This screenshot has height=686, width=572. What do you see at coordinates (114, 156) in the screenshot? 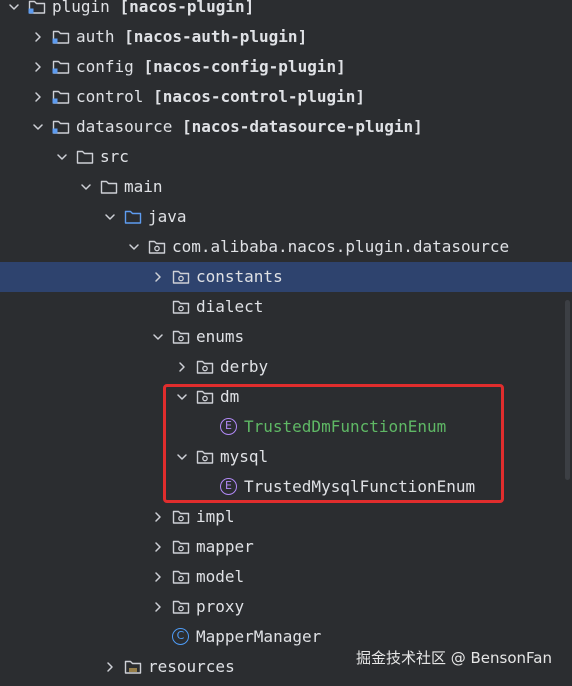
I see `tree-node-label: src` at bounding box center [114, 156].